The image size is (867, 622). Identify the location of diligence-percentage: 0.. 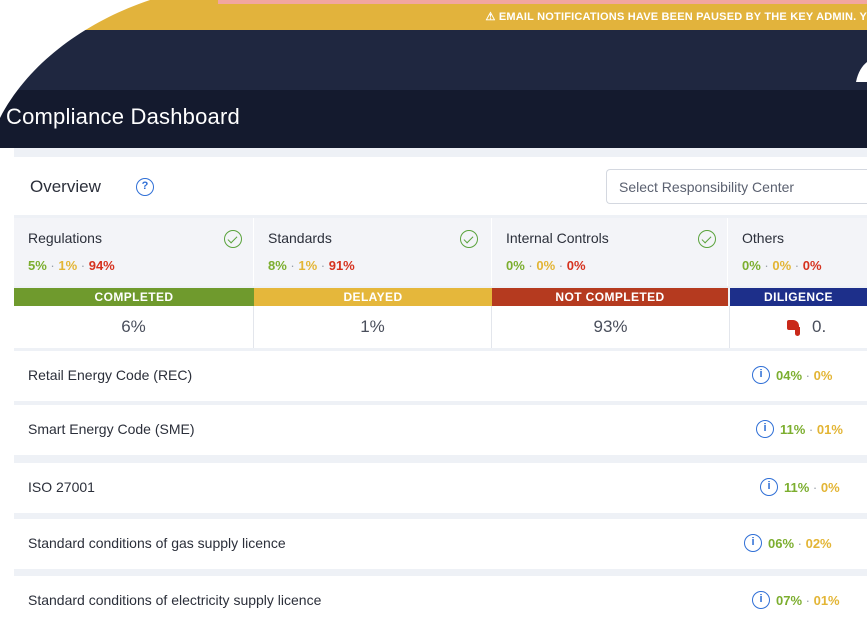
(798, 327).